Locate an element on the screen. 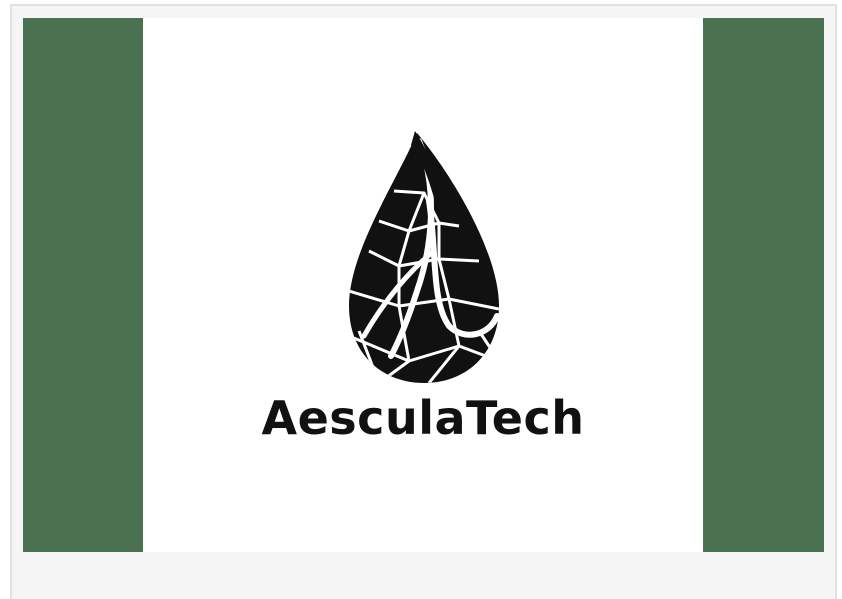 The height and width of the screenshot is (599, 842). flame-drop-mosaic-icon is located at coordinates (424, 257).